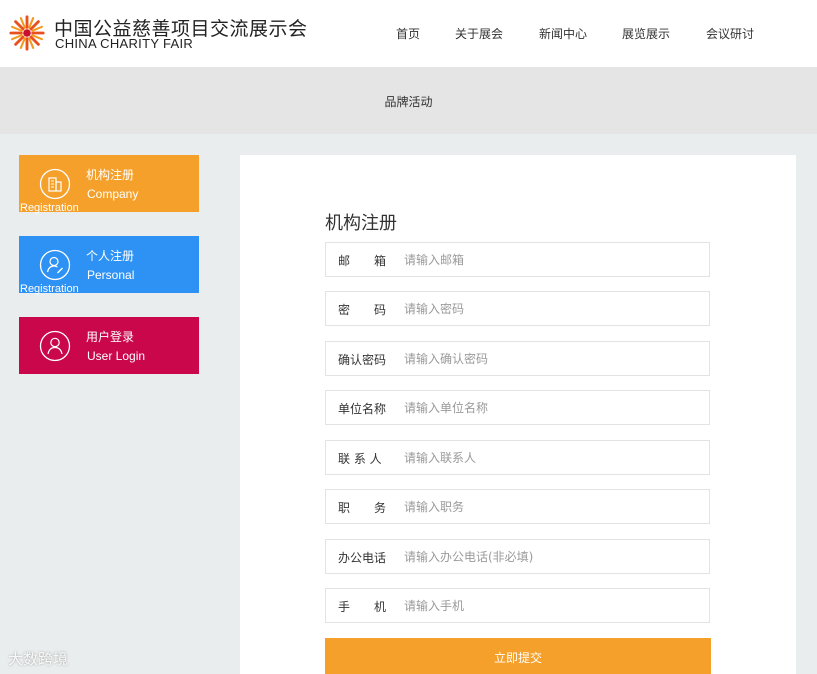 The width and height of the screenshot is (817, 674). What do you see at coordinates (362, 508) in the screenshot?
I see `field-label: 职 务` at bounding box center [362, 508].